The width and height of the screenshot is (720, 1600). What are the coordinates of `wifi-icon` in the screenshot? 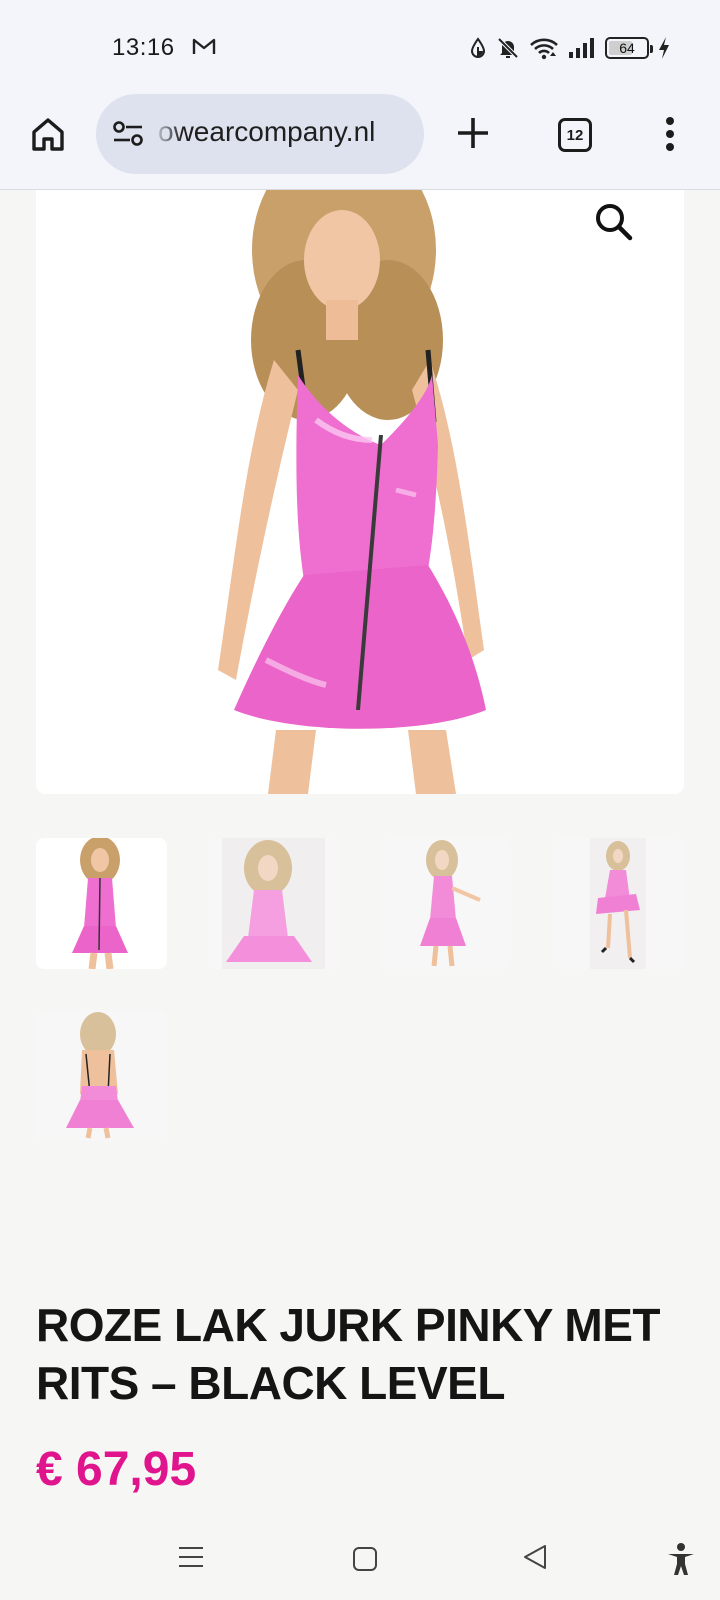 It's located at (544, 49).